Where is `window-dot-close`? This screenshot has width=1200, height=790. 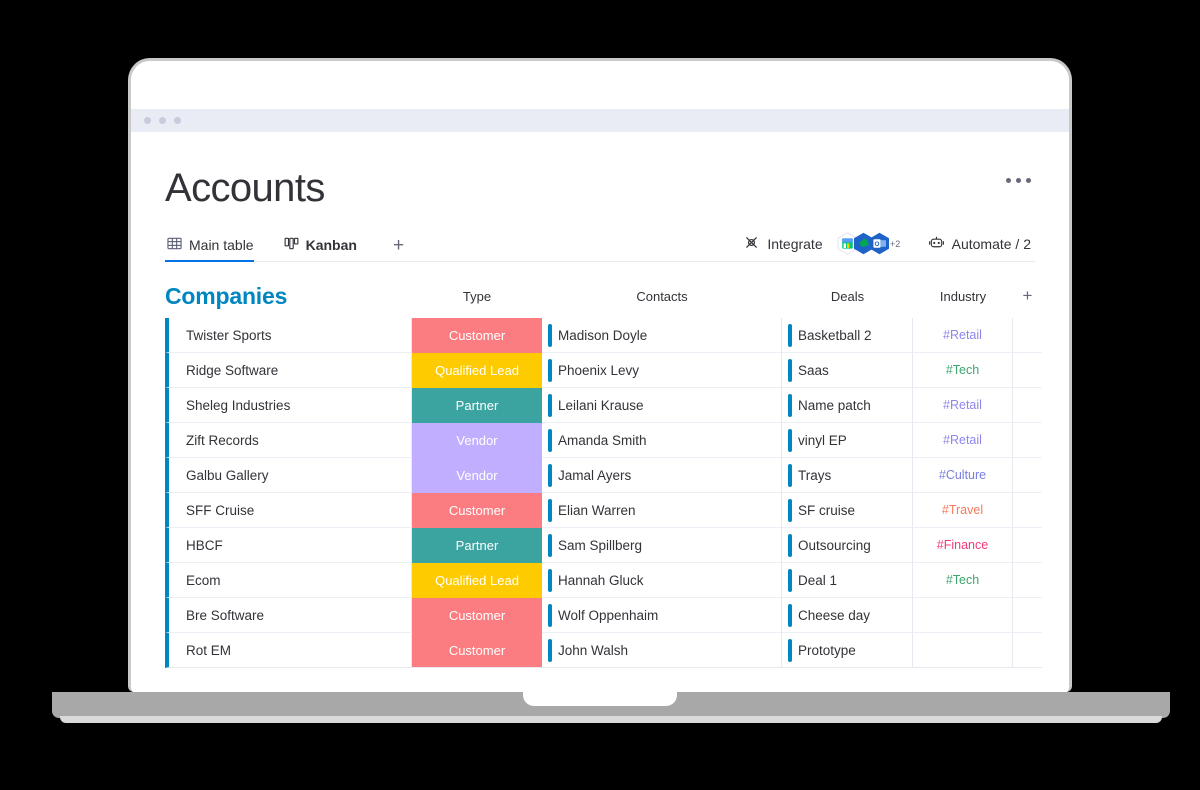 window-dot-close is located at coordinates (147, 120).